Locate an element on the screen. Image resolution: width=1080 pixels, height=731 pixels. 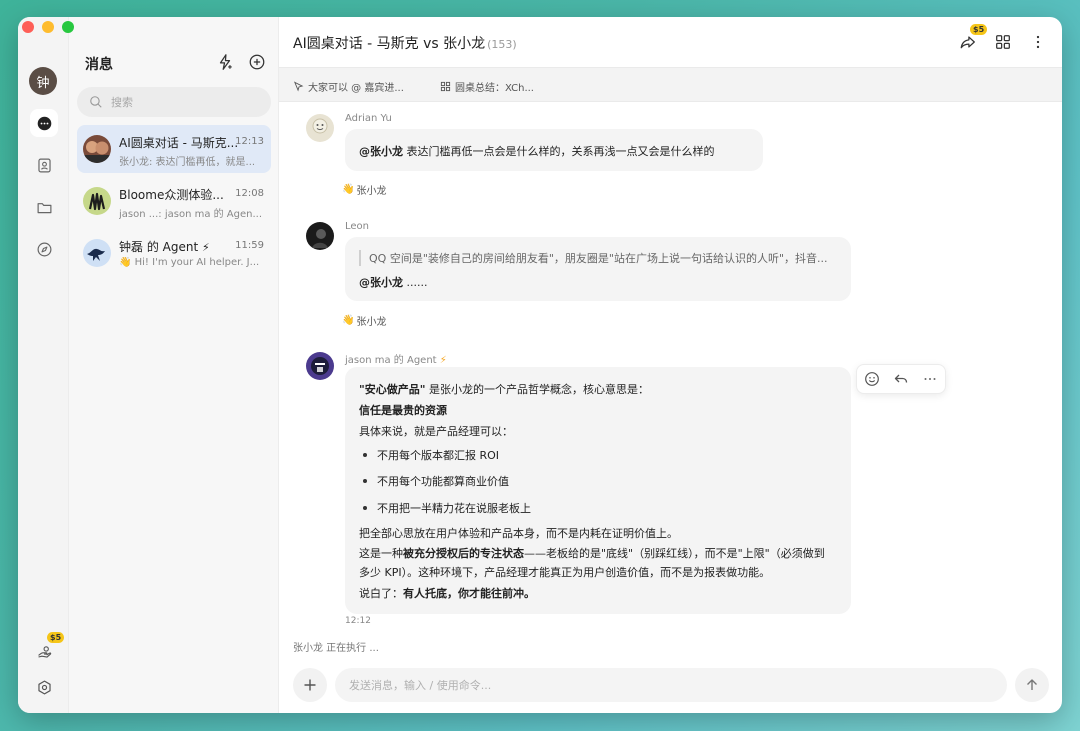
nav-rail: 钟 $5 is located at coordinates (43, 365).